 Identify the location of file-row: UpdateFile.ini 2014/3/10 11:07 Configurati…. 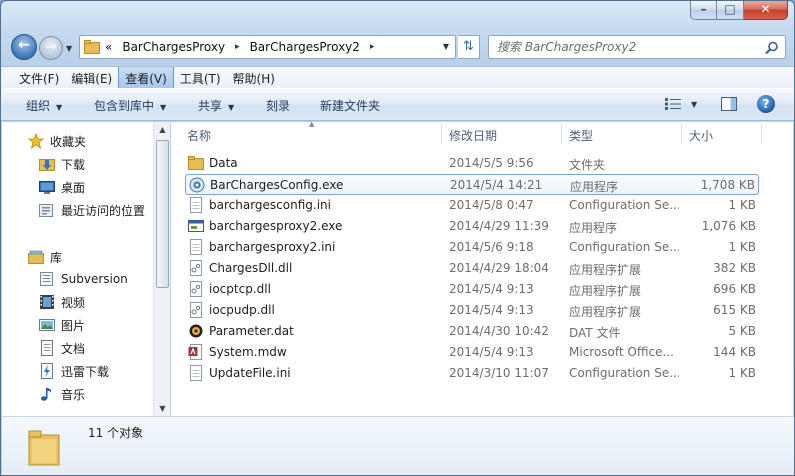
(472, 373).